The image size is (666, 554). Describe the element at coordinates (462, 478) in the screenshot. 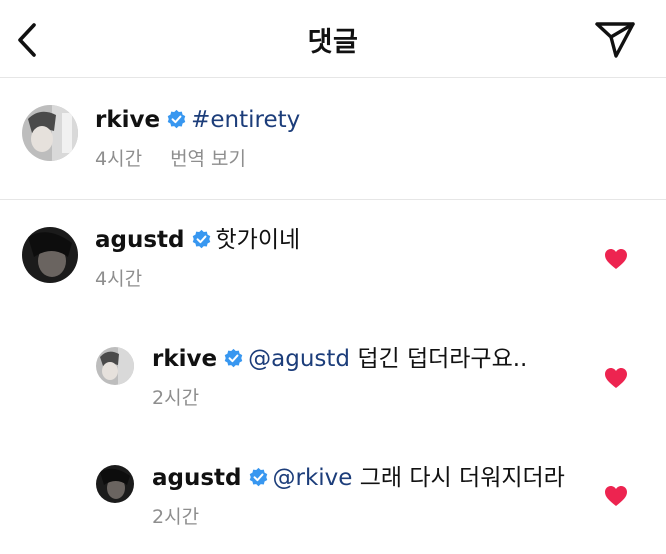

I see `comment-text: 그래 다시 더워지더라` at that location.